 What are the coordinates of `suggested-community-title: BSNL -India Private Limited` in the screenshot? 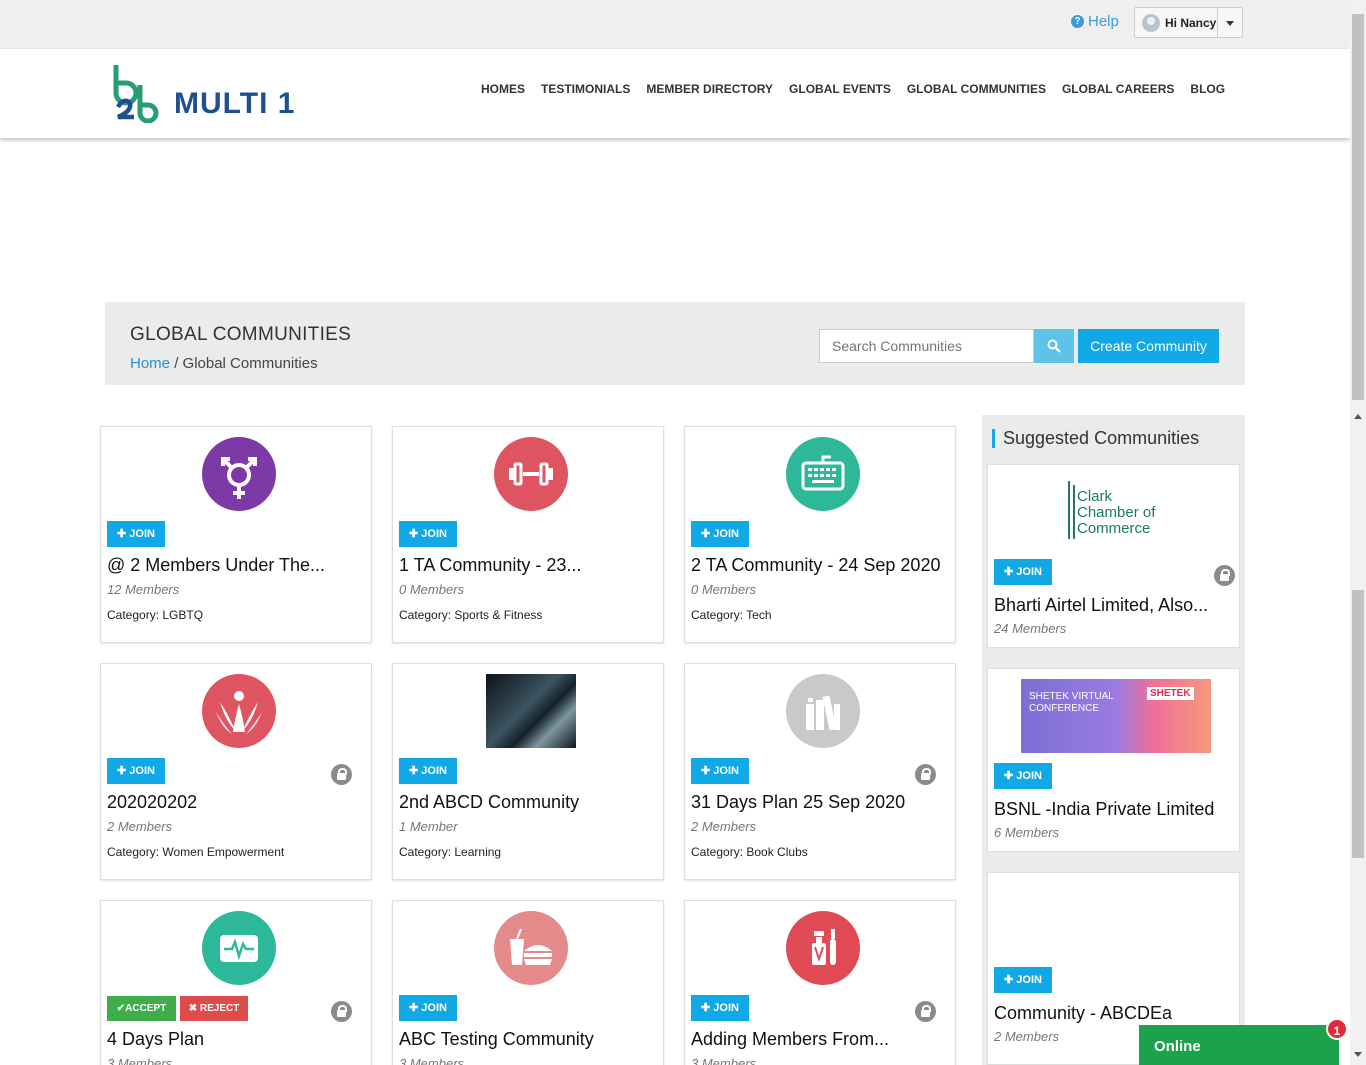 It's located at (1110, 809).